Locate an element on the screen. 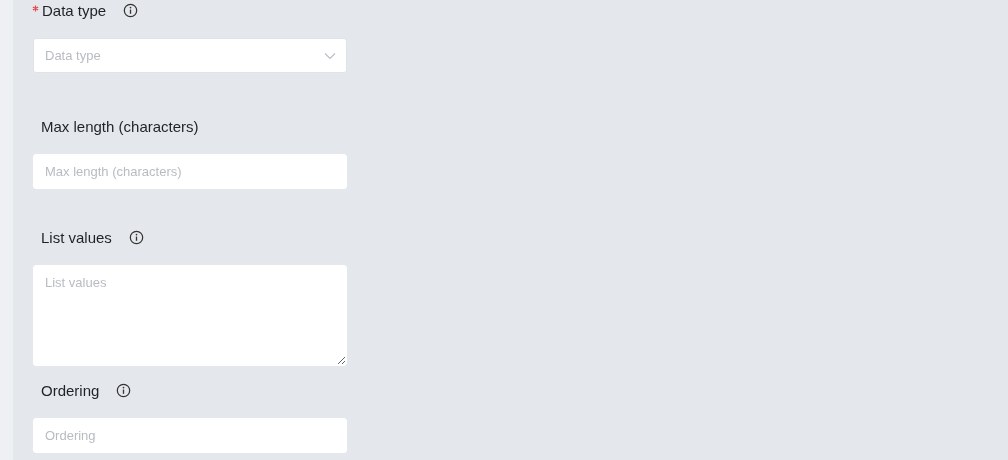 This screenshot has width=1008, height=460. field-label: Ordering is located at coordinates (70, 390).